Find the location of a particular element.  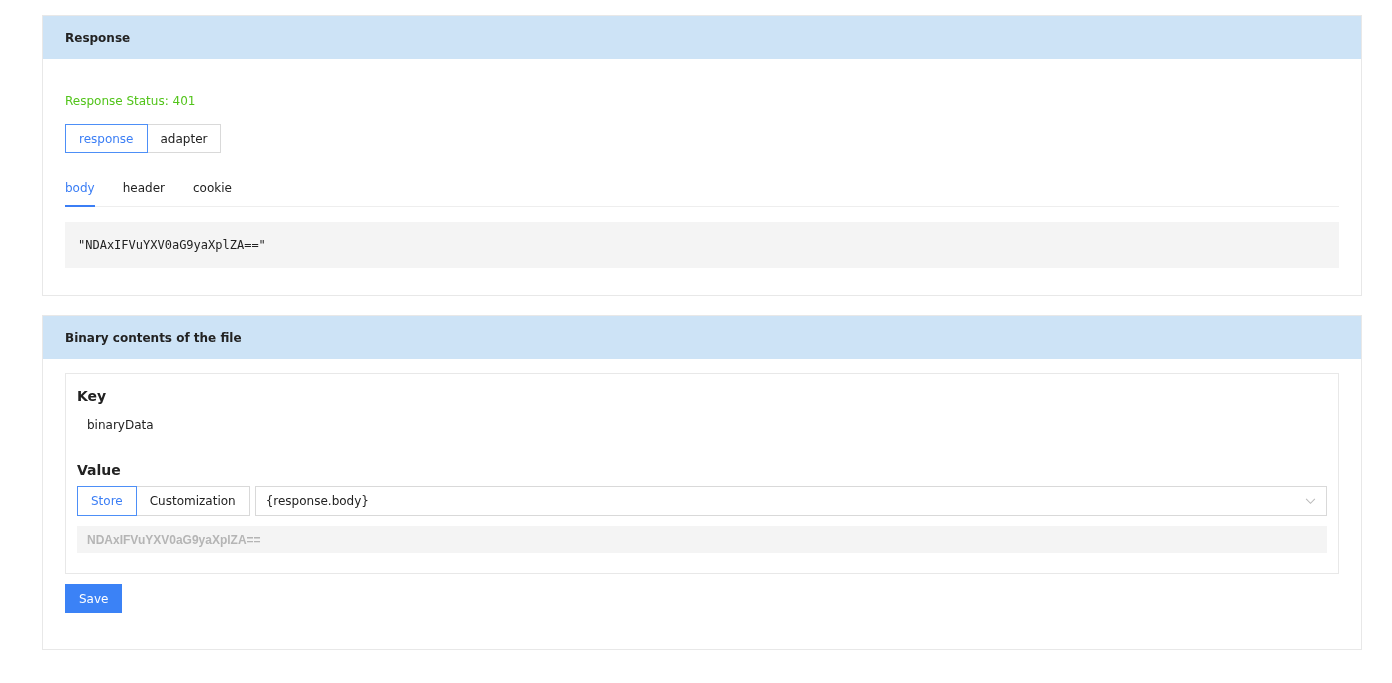

source-toggle-button: Store is located at coordinates (107, 501).